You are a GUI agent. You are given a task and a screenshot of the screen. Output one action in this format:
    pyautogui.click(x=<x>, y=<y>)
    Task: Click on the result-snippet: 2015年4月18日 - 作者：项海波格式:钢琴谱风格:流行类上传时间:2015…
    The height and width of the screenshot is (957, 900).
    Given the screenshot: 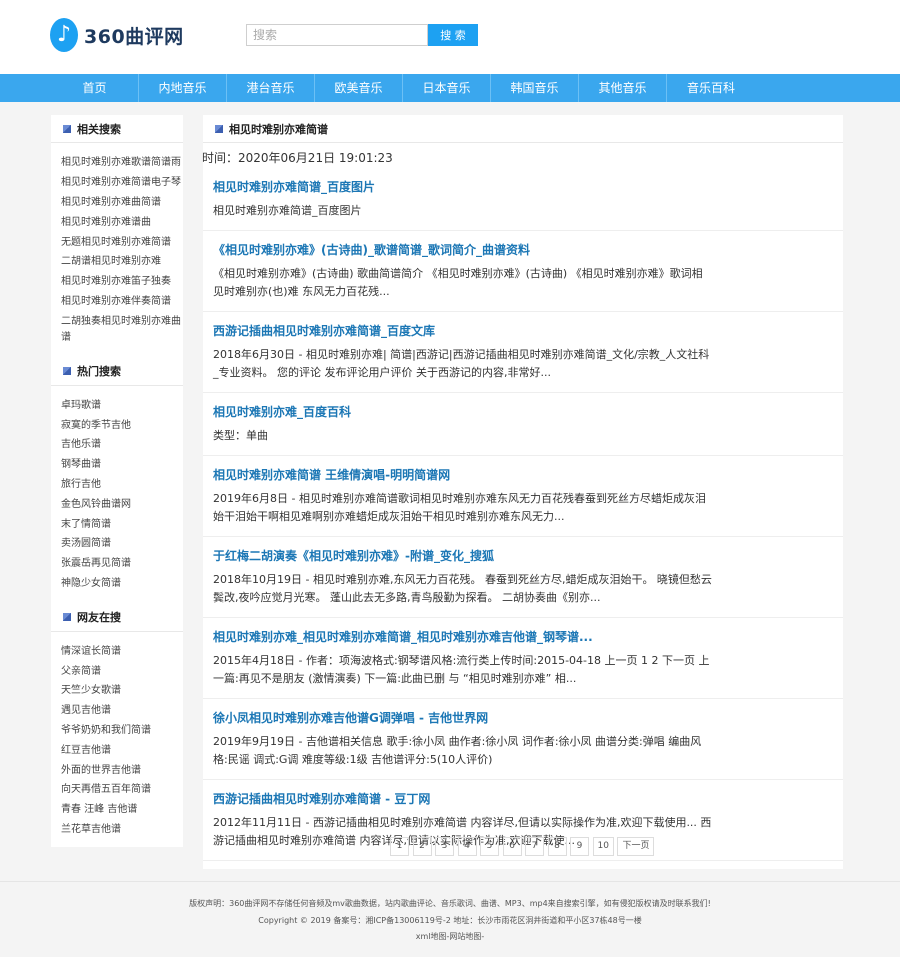 What is the action you would take?
    pyautogui.click(x=461, y=669)
    